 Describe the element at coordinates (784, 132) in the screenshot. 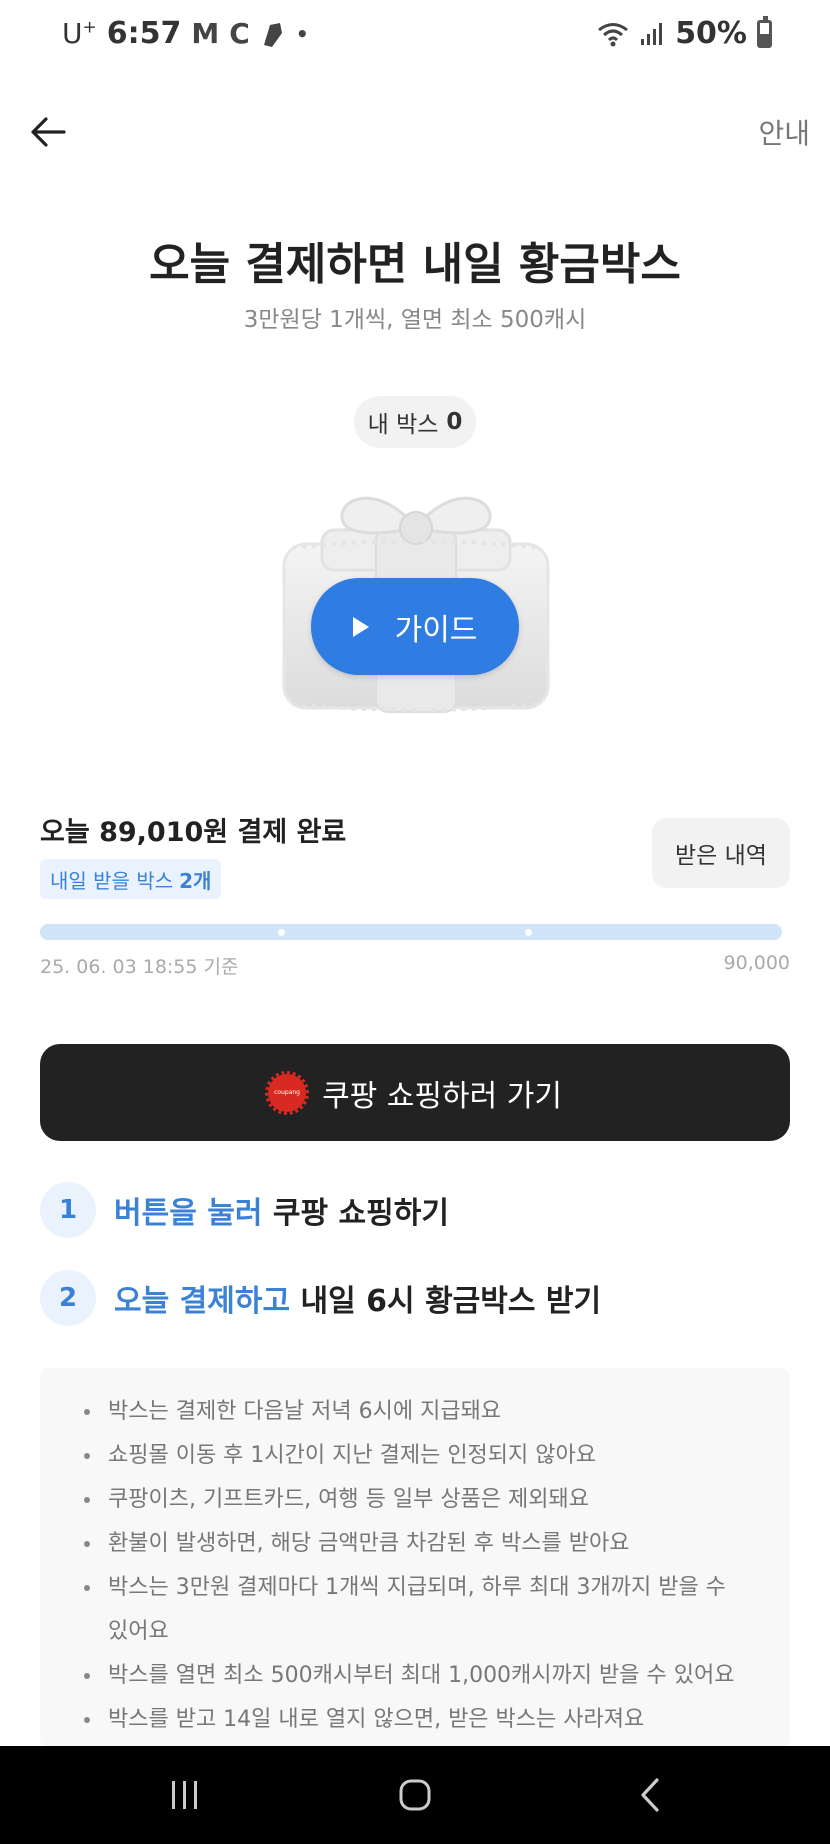

I see `info-link: 안내` at that location.